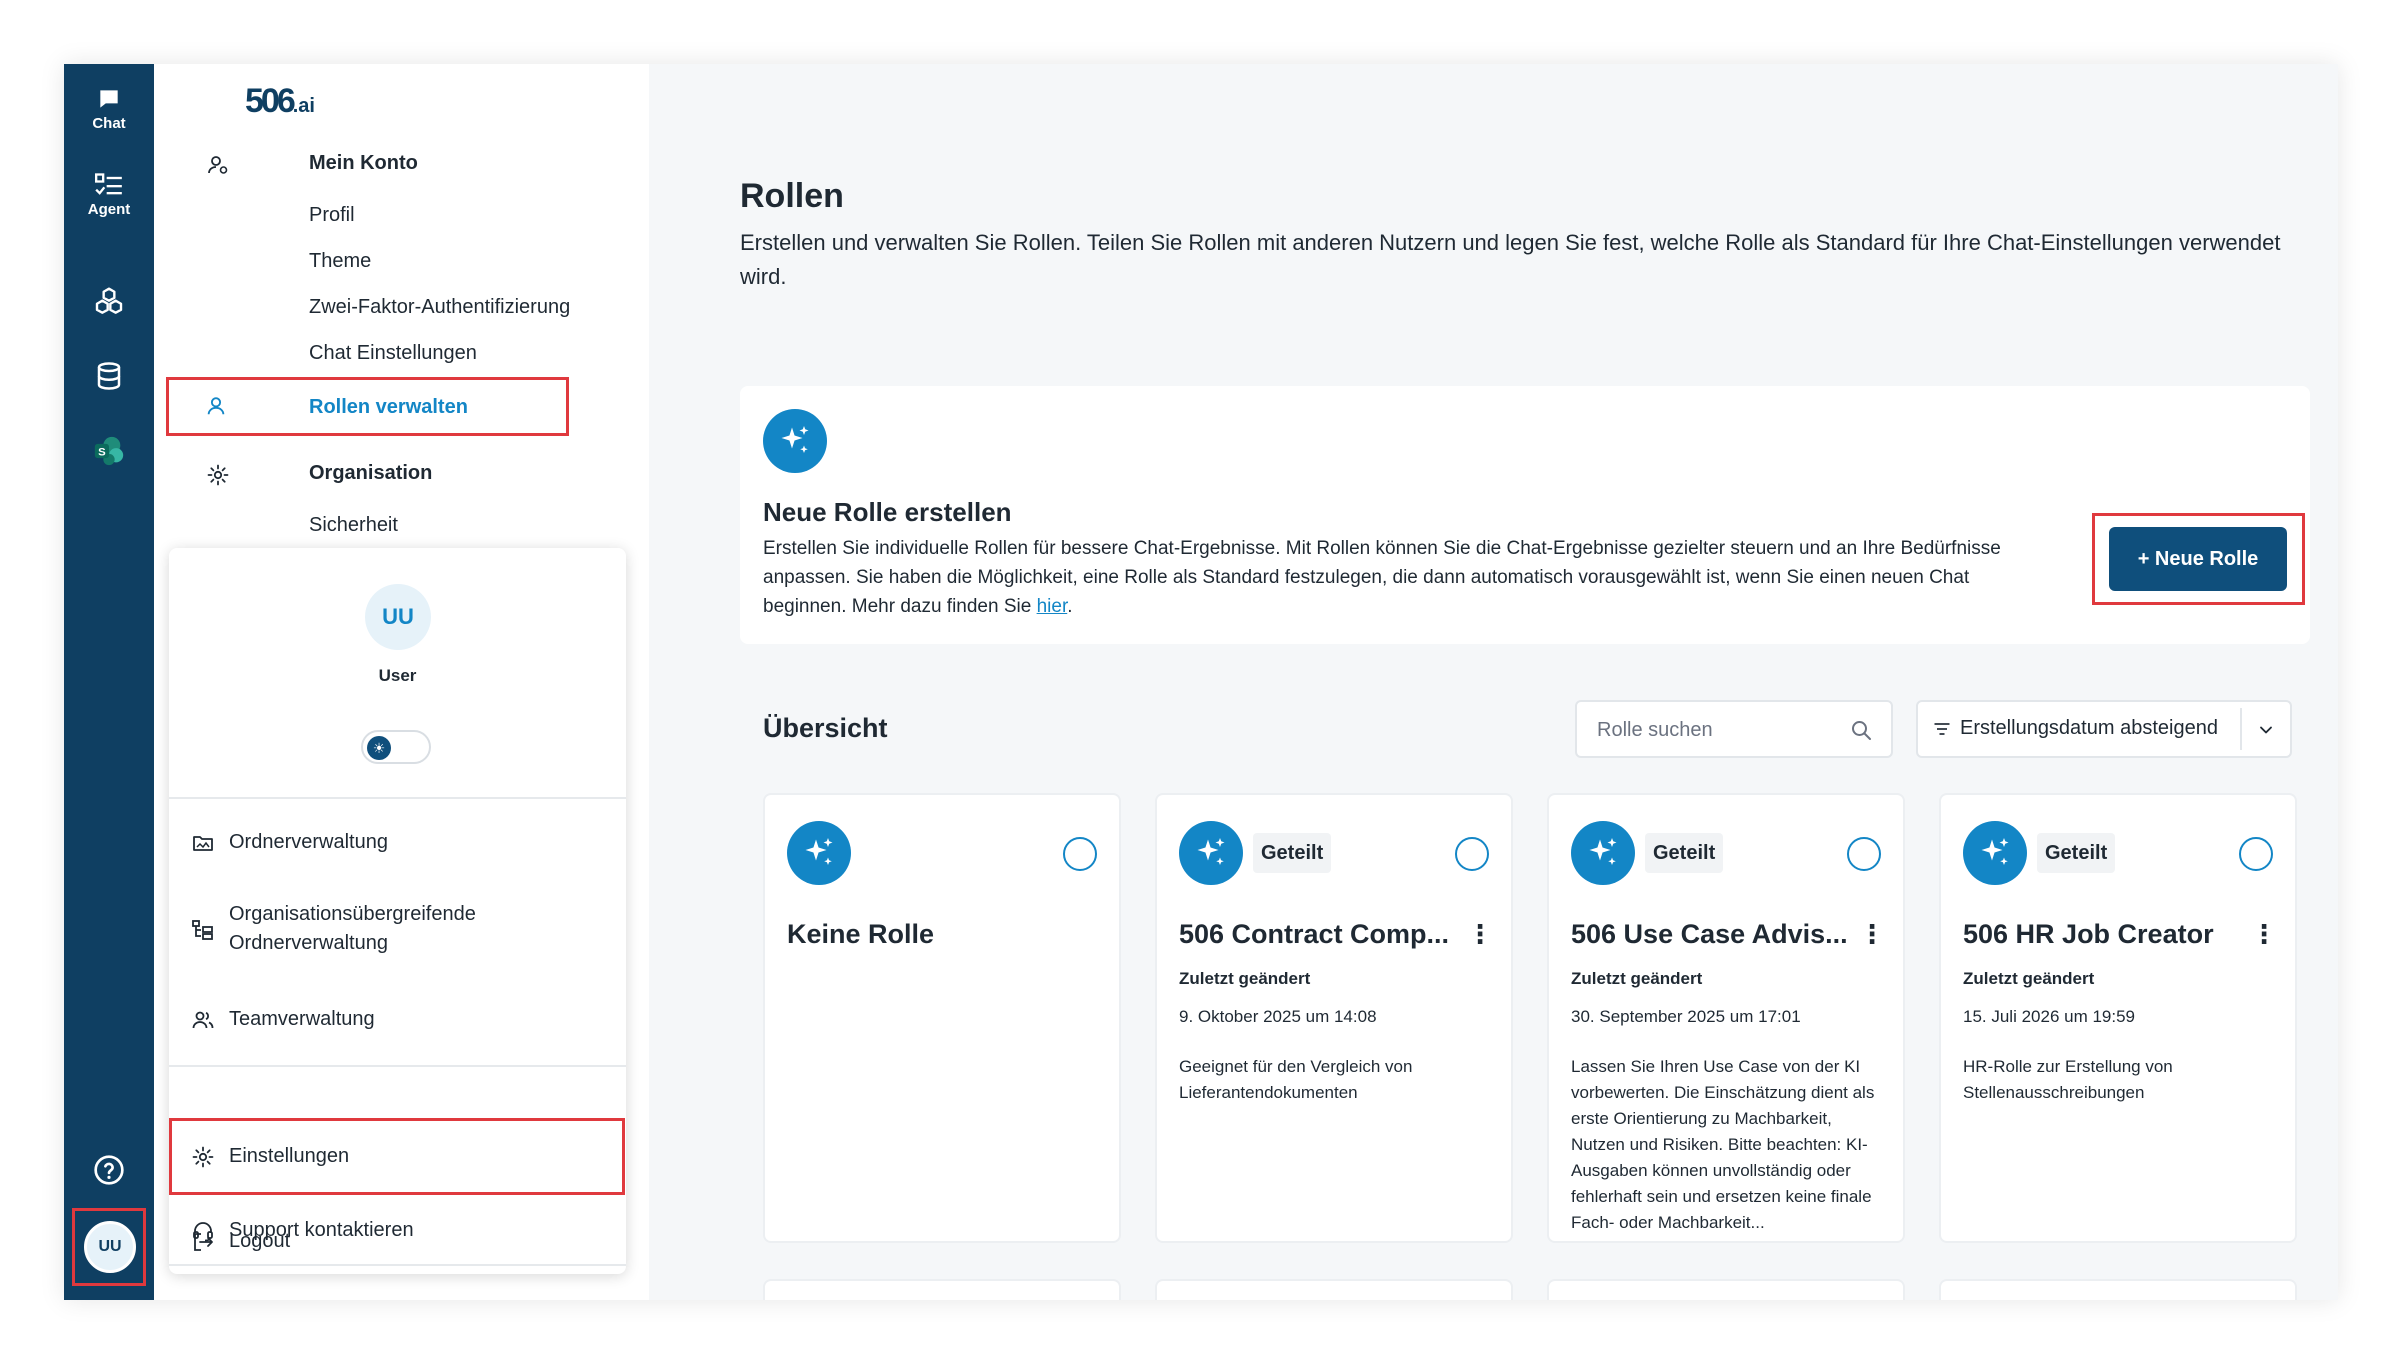  What do you see at coordinates (887, 512) in the screenshot?
I see `create-role-title: Neue Rolle erstellen` at bounding box center [887, 512].